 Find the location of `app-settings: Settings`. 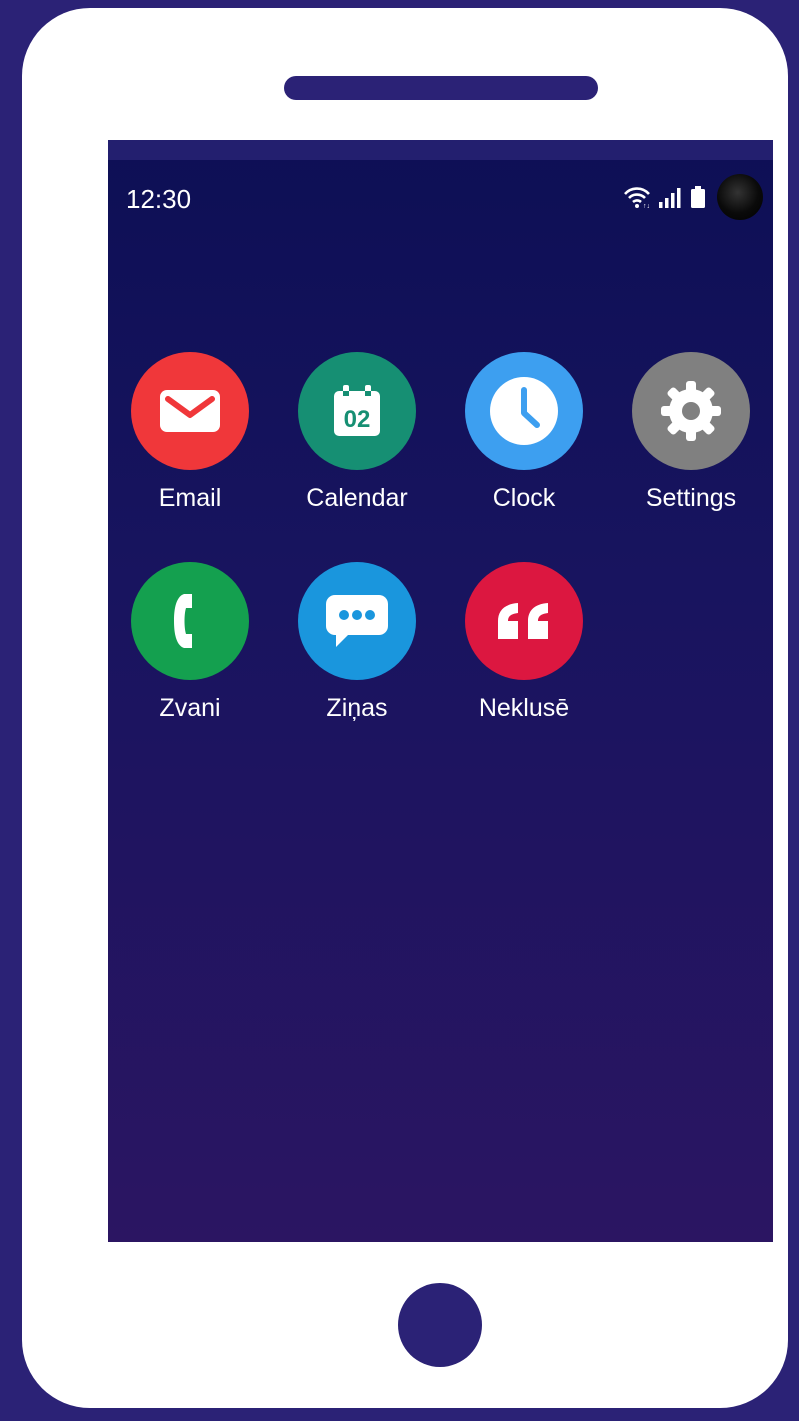

app-settings: Settings is located at coordinates (691, 432).